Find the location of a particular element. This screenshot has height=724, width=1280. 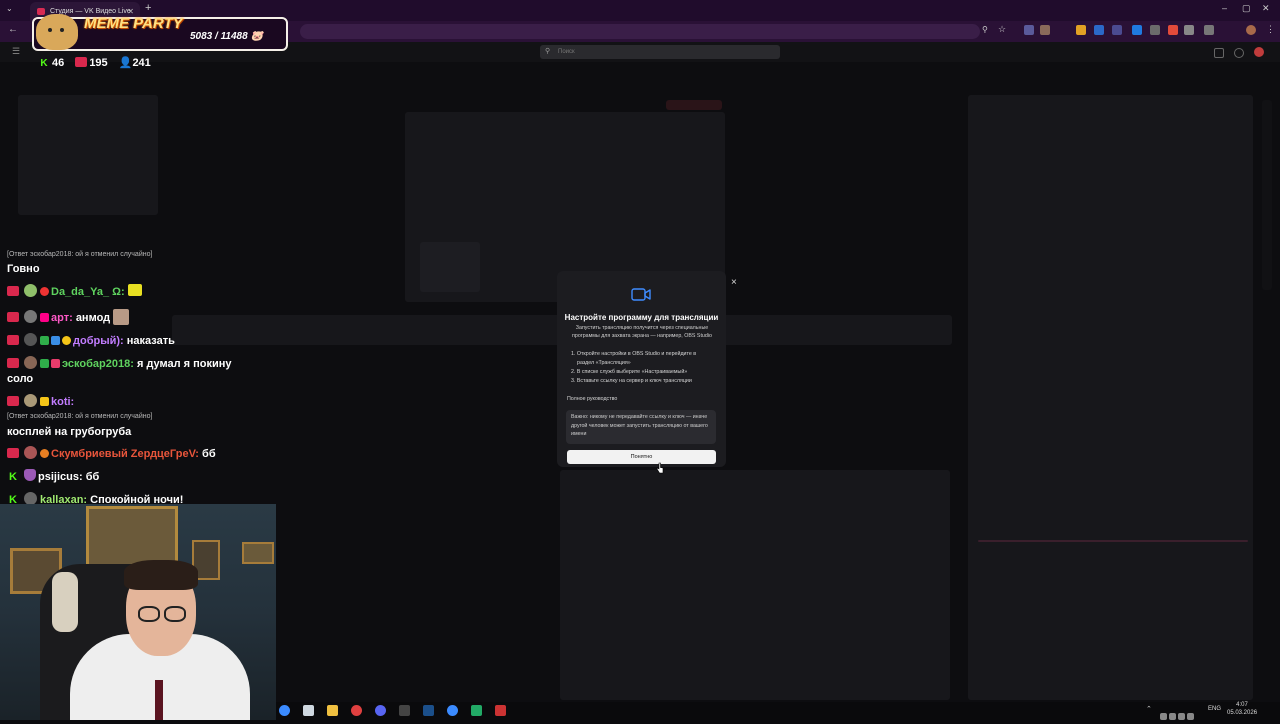

vk-favicon-icon is located at coordinates (41, 11).